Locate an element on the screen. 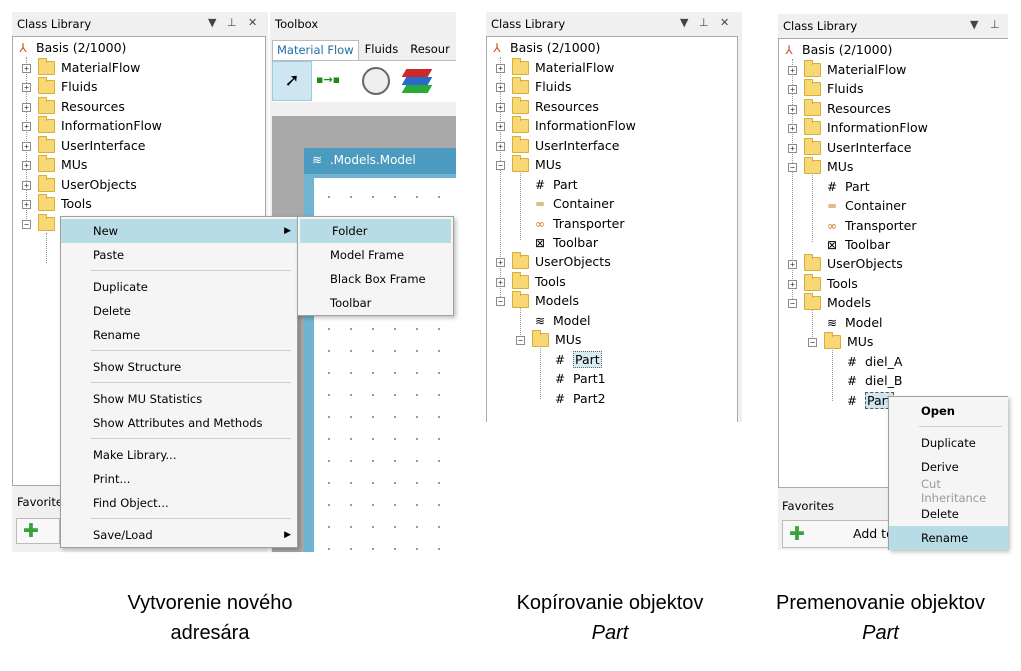  tree-node-toolbar: ⊠ Toolbar is located at coordinates (857, 244).